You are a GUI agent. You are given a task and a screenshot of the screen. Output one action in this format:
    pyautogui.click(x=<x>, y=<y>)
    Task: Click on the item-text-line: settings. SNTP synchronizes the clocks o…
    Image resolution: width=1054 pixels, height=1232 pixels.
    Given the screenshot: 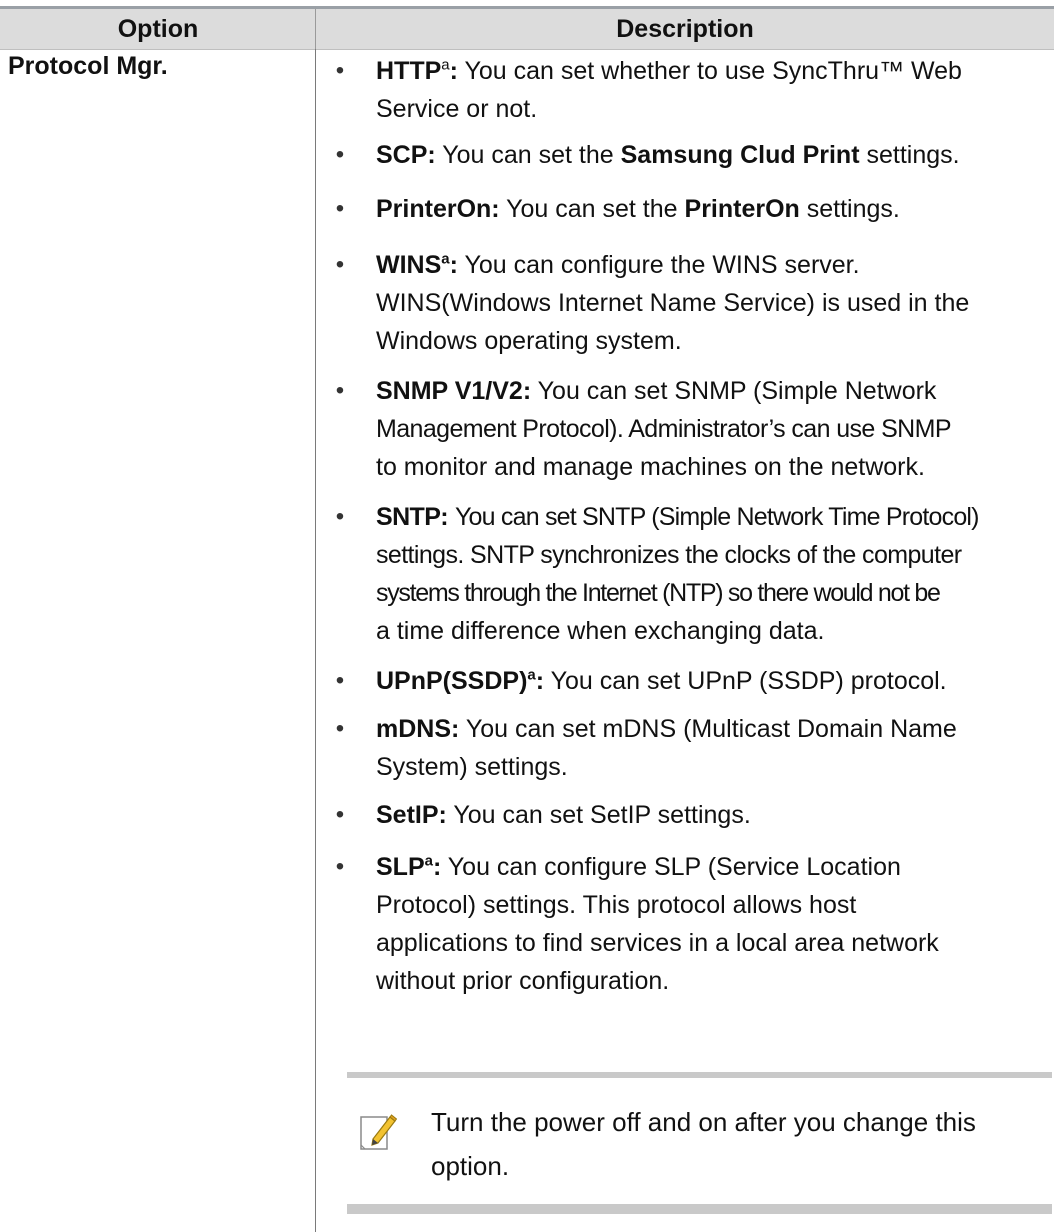 What is the action you would take?
    pyautogui.click(x=669, y=555)
    